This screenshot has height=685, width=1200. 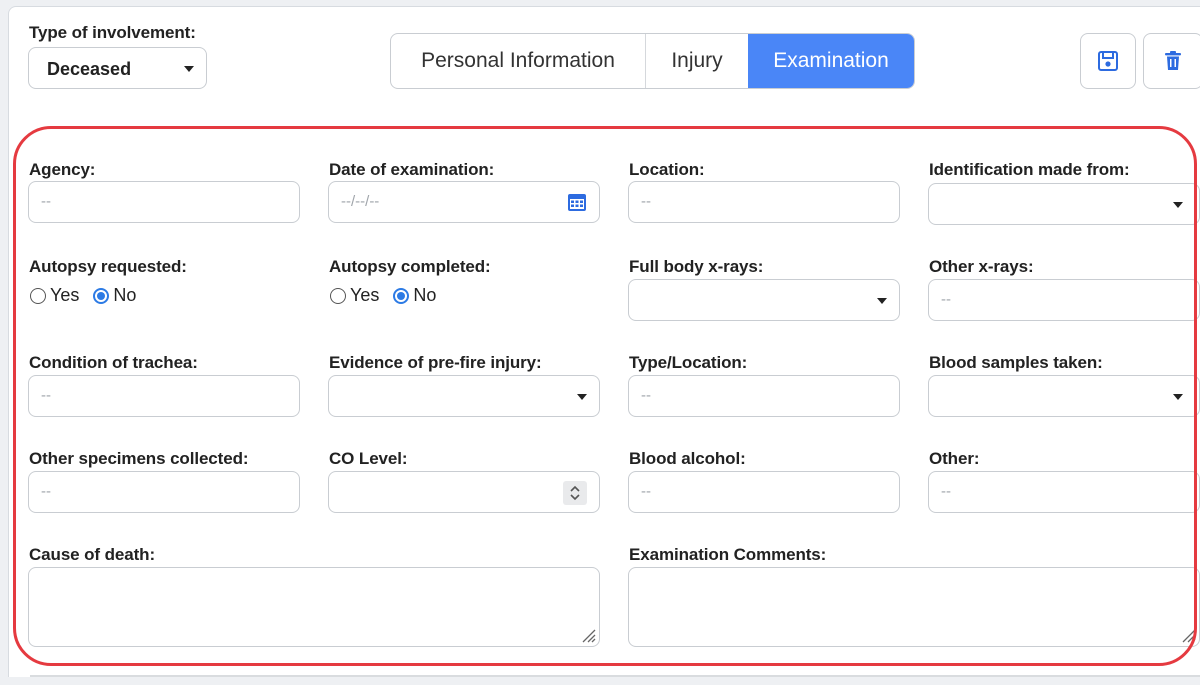 I want to click on save-button, so click(x=1108, y=61).